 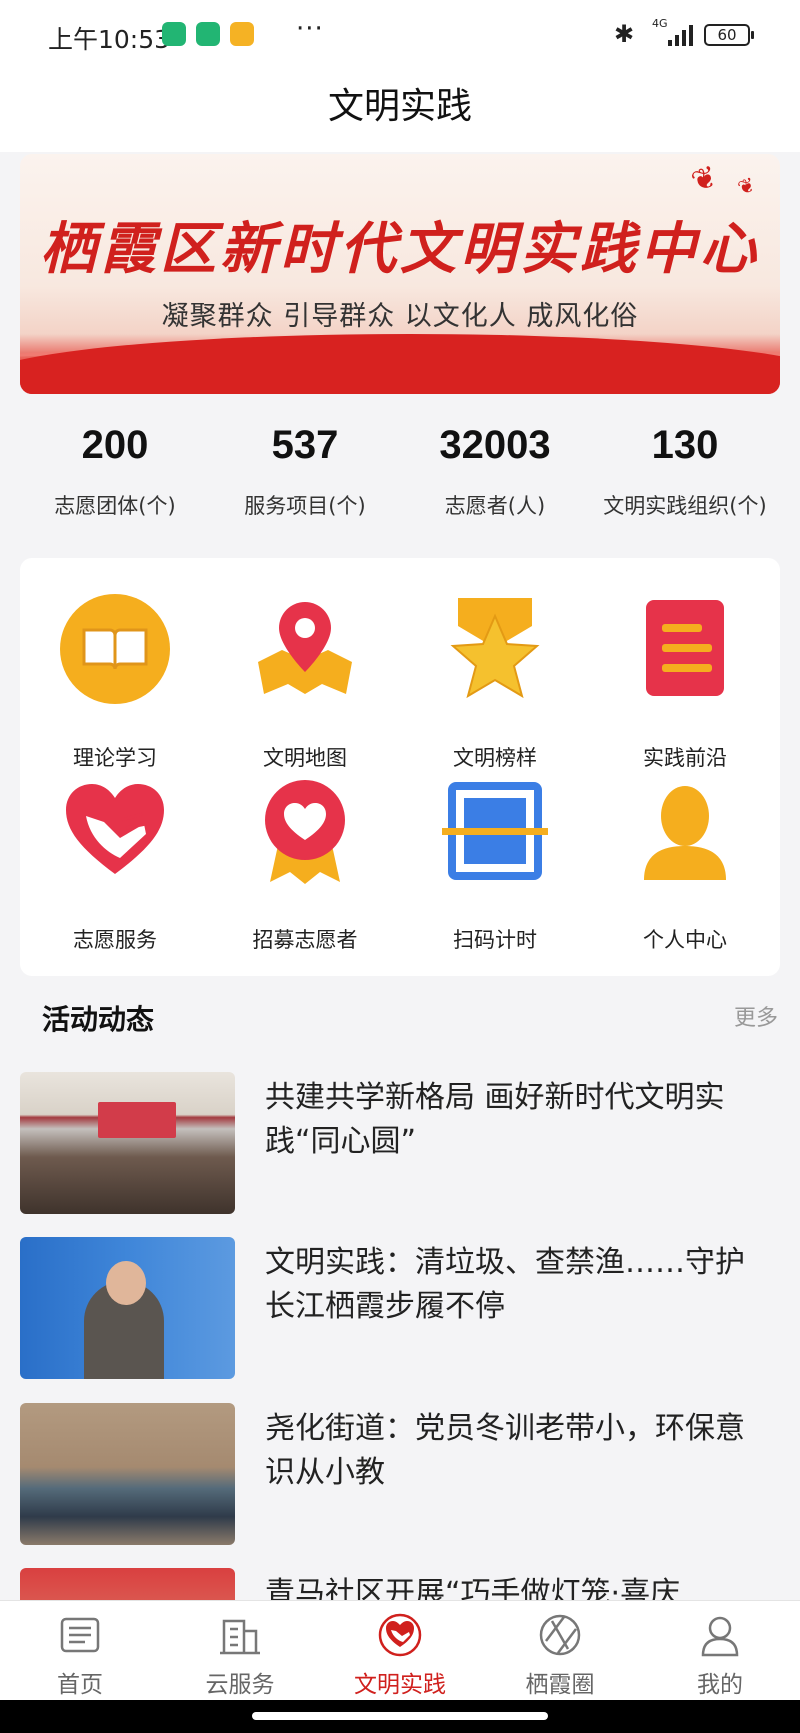 I want to click on grid-label: 个人中心, so click(x=685, y=940).